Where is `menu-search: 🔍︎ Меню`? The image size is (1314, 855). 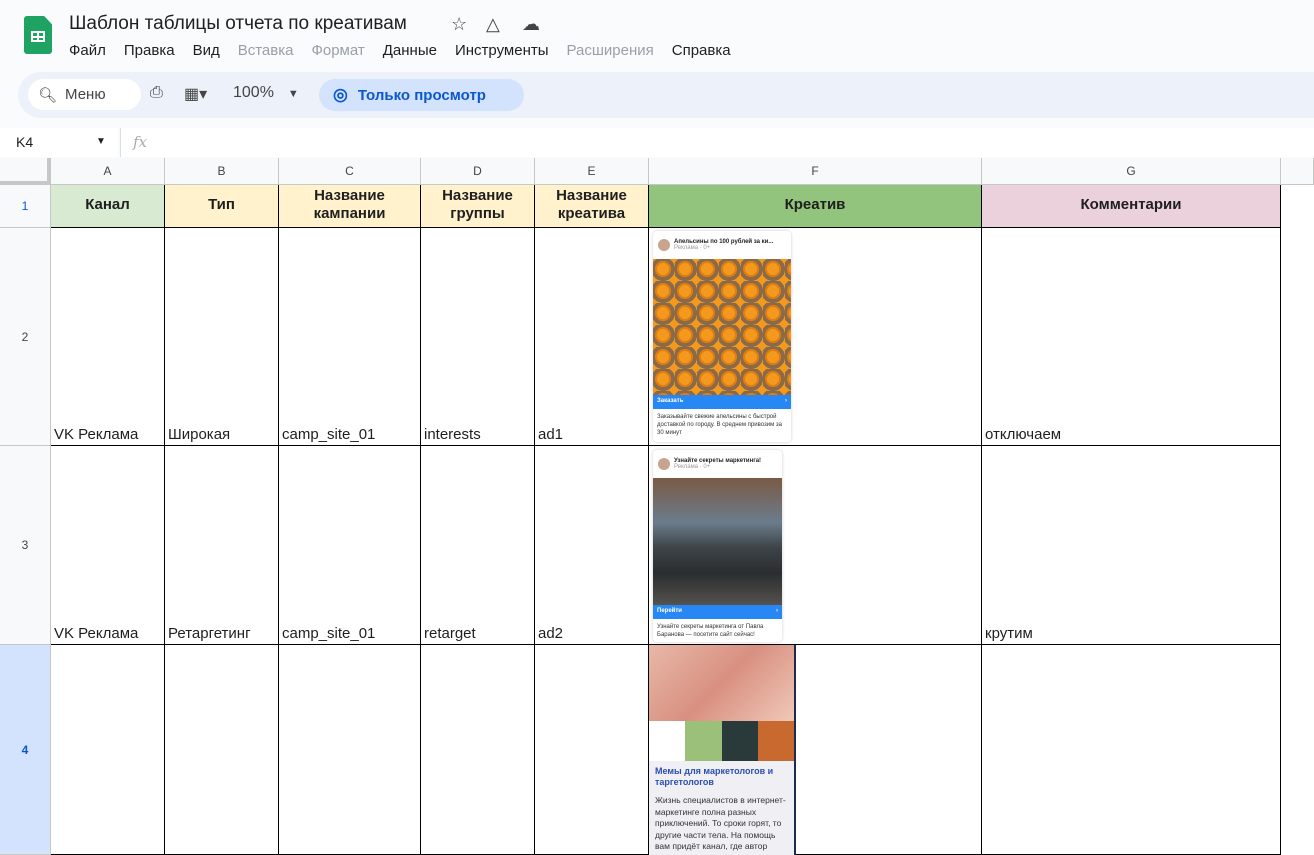
menu-search: 🔍︎ Меню is located at coordinates (84, 94).